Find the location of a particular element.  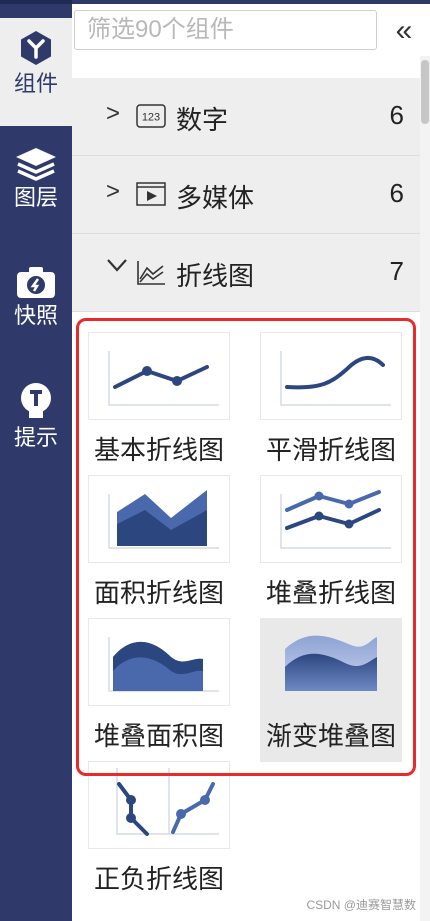

component-smooth-line: 平滑折线图 is located at coordinates (331, 404).